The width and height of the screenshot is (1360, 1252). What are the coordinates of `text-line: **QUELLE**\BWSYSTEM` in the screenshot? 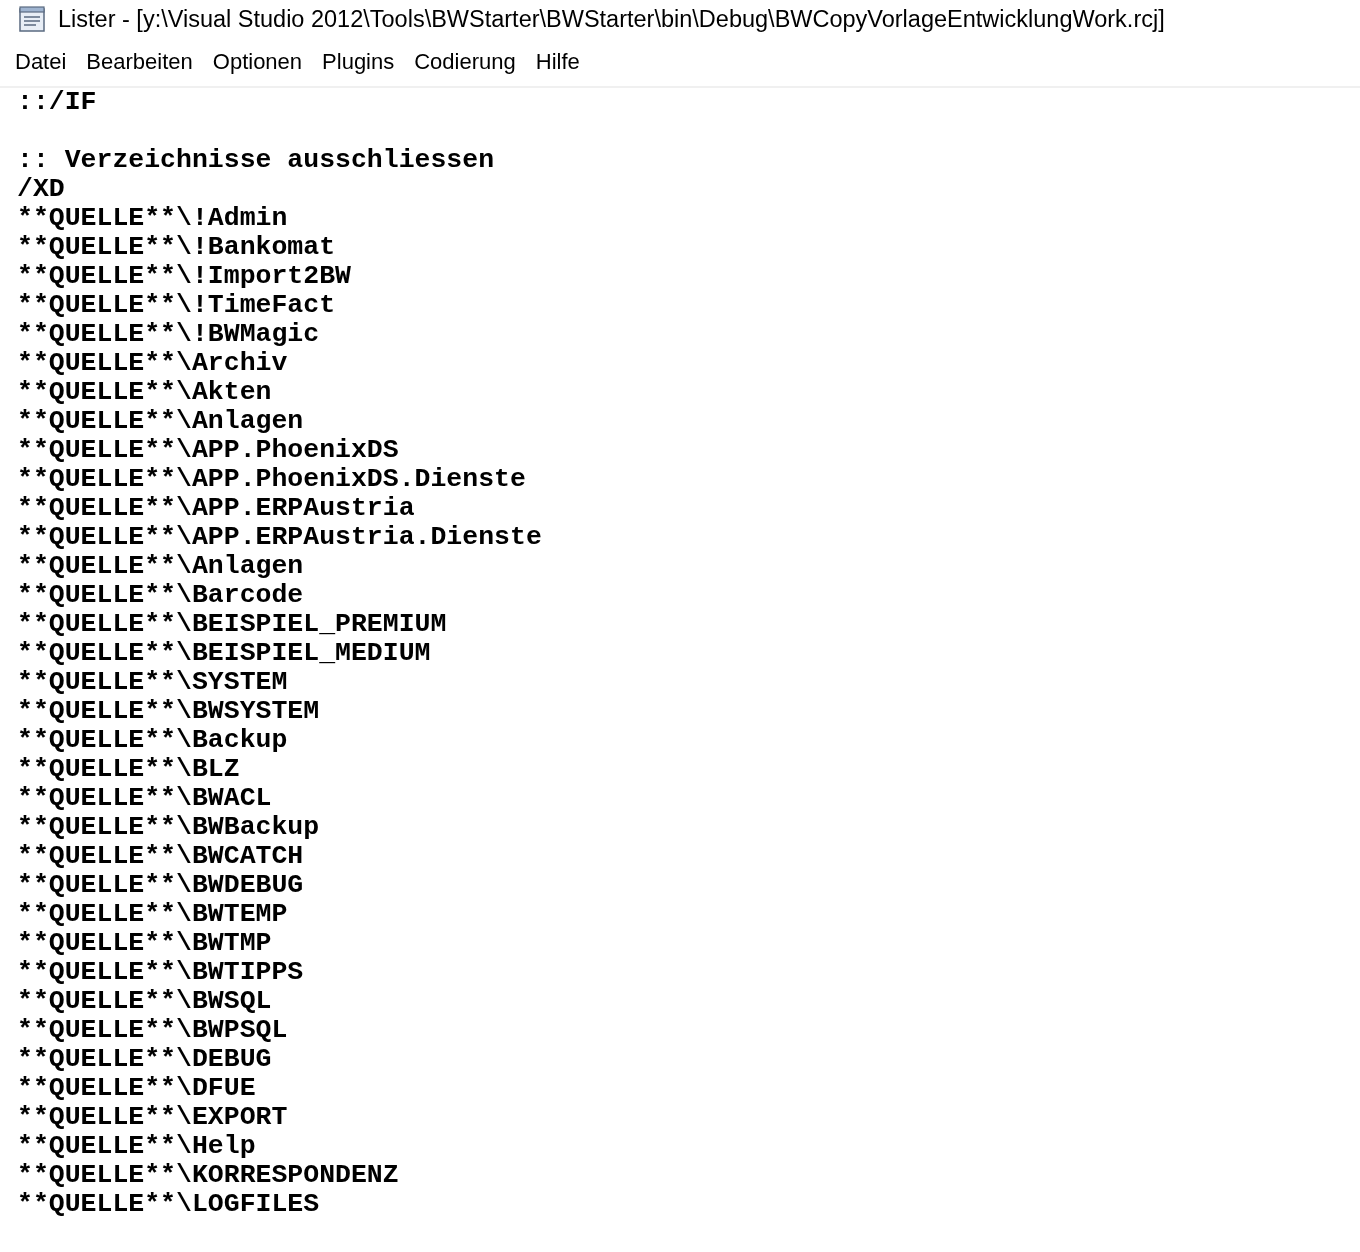 It's located at (169, 711).